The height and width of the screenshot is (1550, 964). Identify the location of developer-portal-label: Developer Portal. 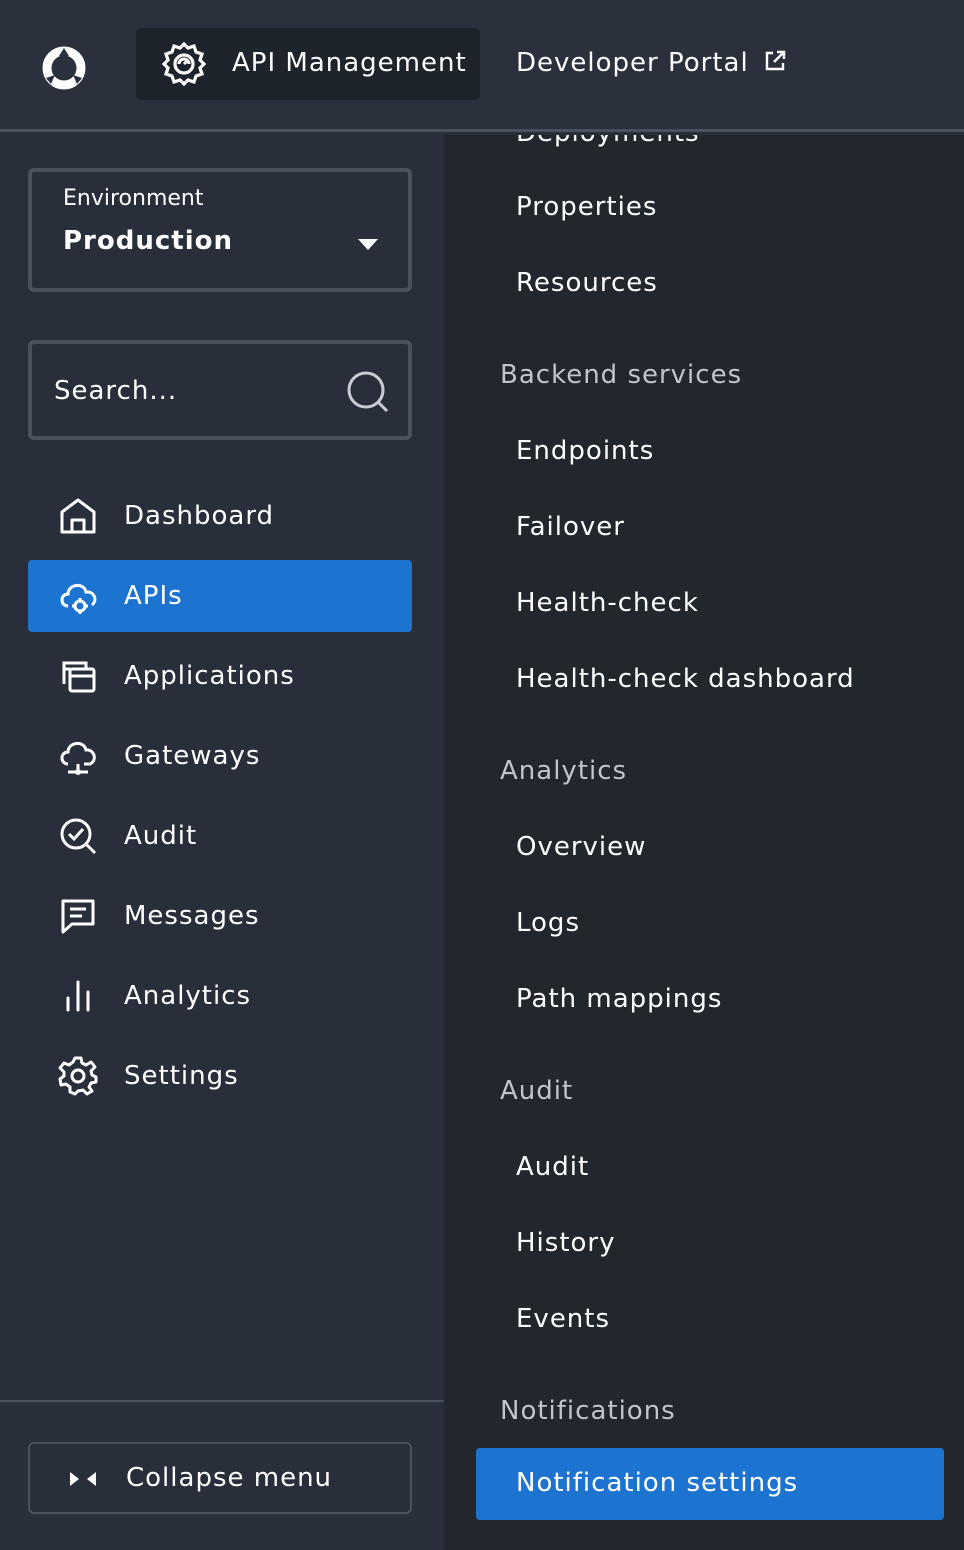
(632, 63).